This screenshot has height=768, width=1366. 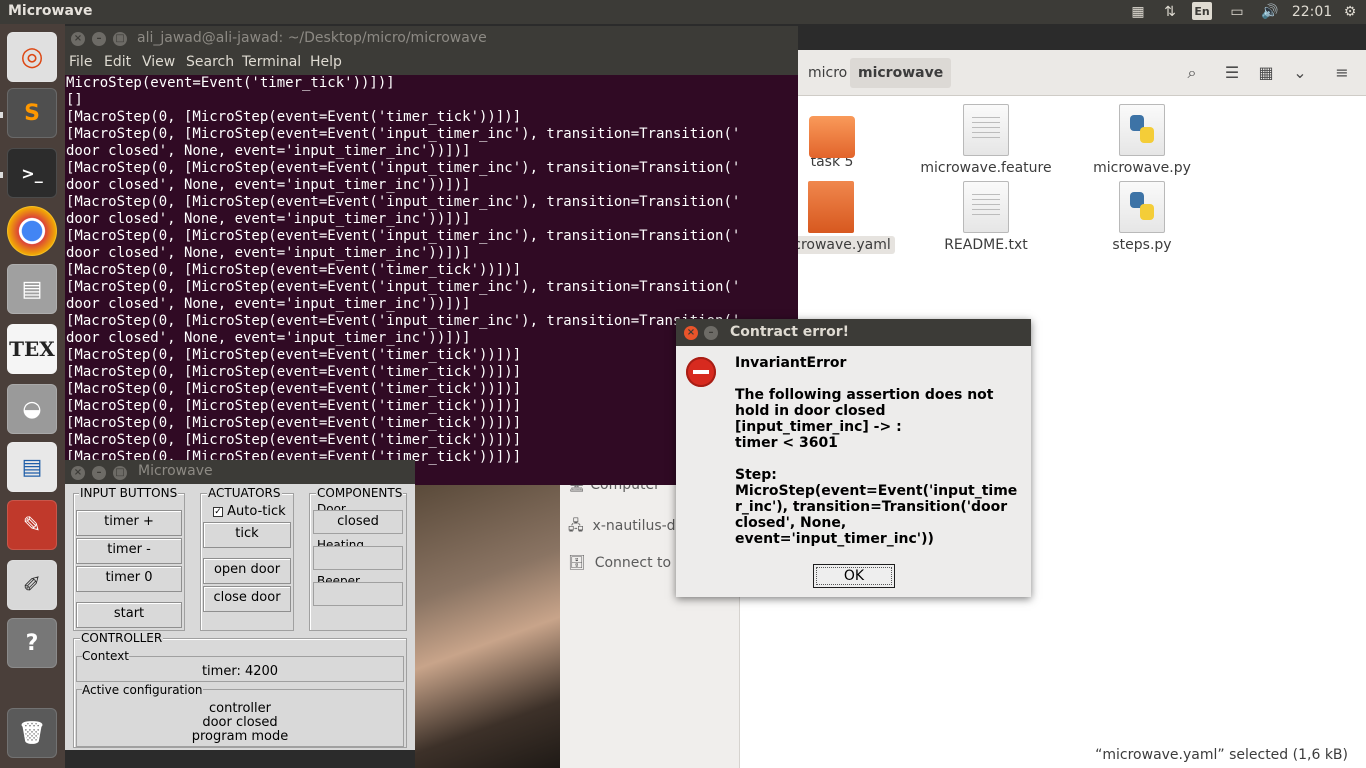 I want to click on context-value: timer: 4200, so click(x=240, y=671).